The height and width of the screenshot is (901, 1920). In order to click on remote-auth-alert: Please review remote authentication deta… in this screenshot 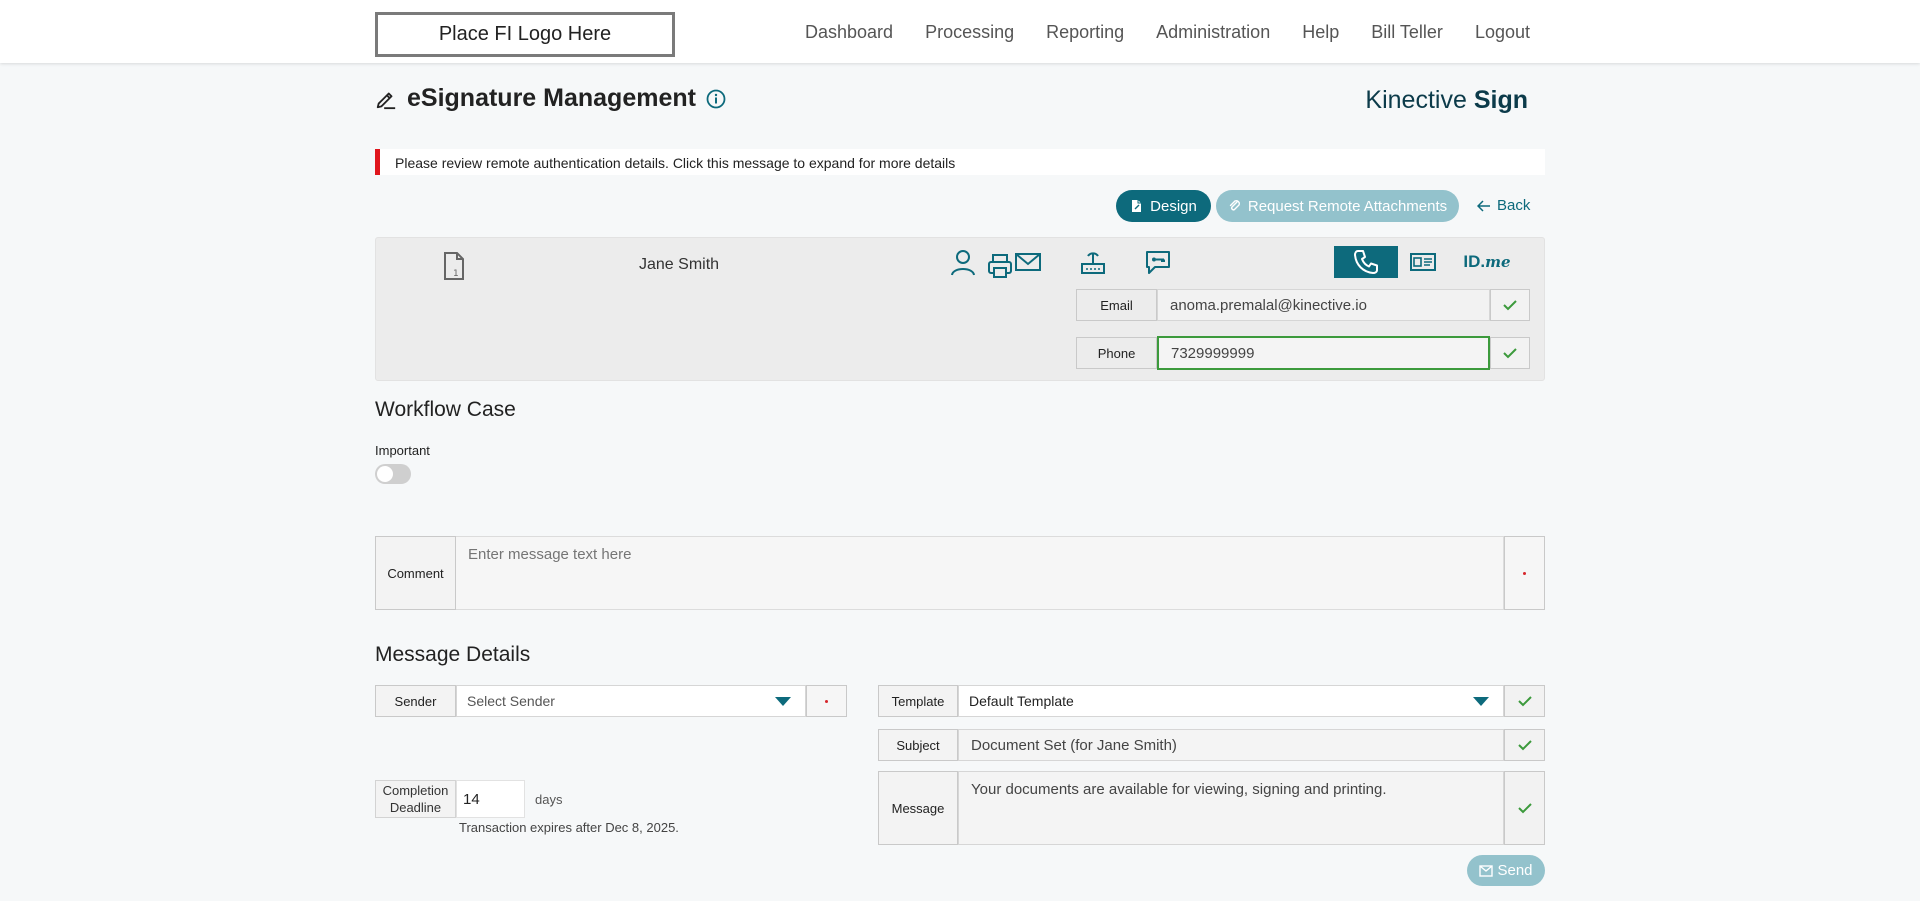, I will do `click(960, 162)`.